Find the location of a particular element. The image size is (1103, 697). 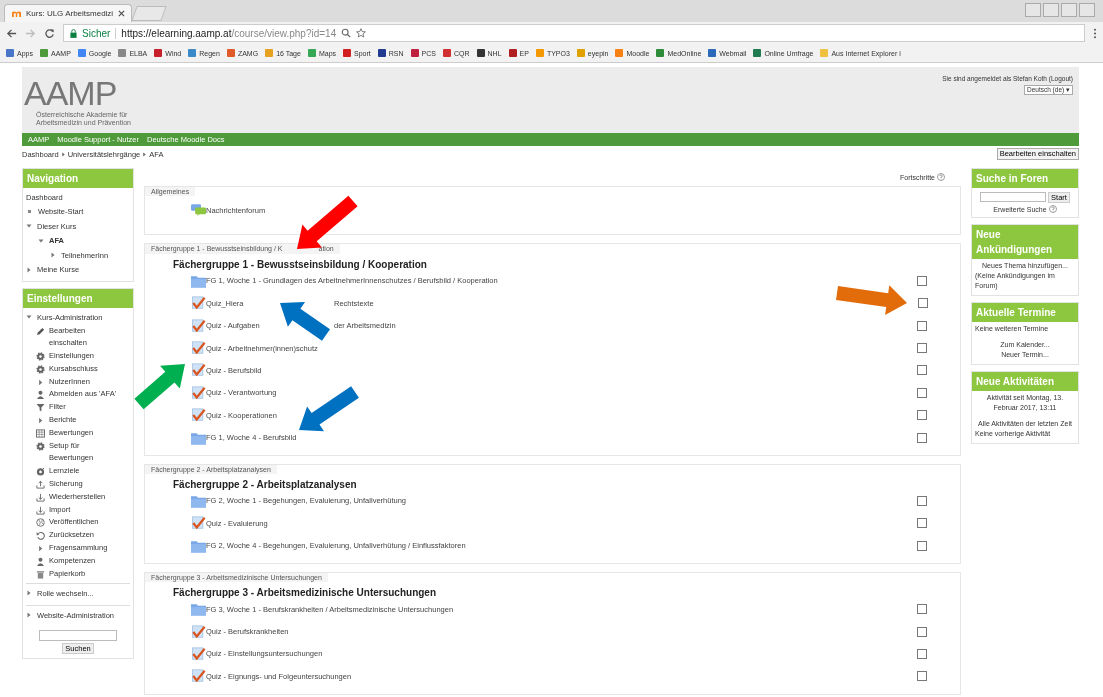

target-icon is located at coordinates (40, 472).